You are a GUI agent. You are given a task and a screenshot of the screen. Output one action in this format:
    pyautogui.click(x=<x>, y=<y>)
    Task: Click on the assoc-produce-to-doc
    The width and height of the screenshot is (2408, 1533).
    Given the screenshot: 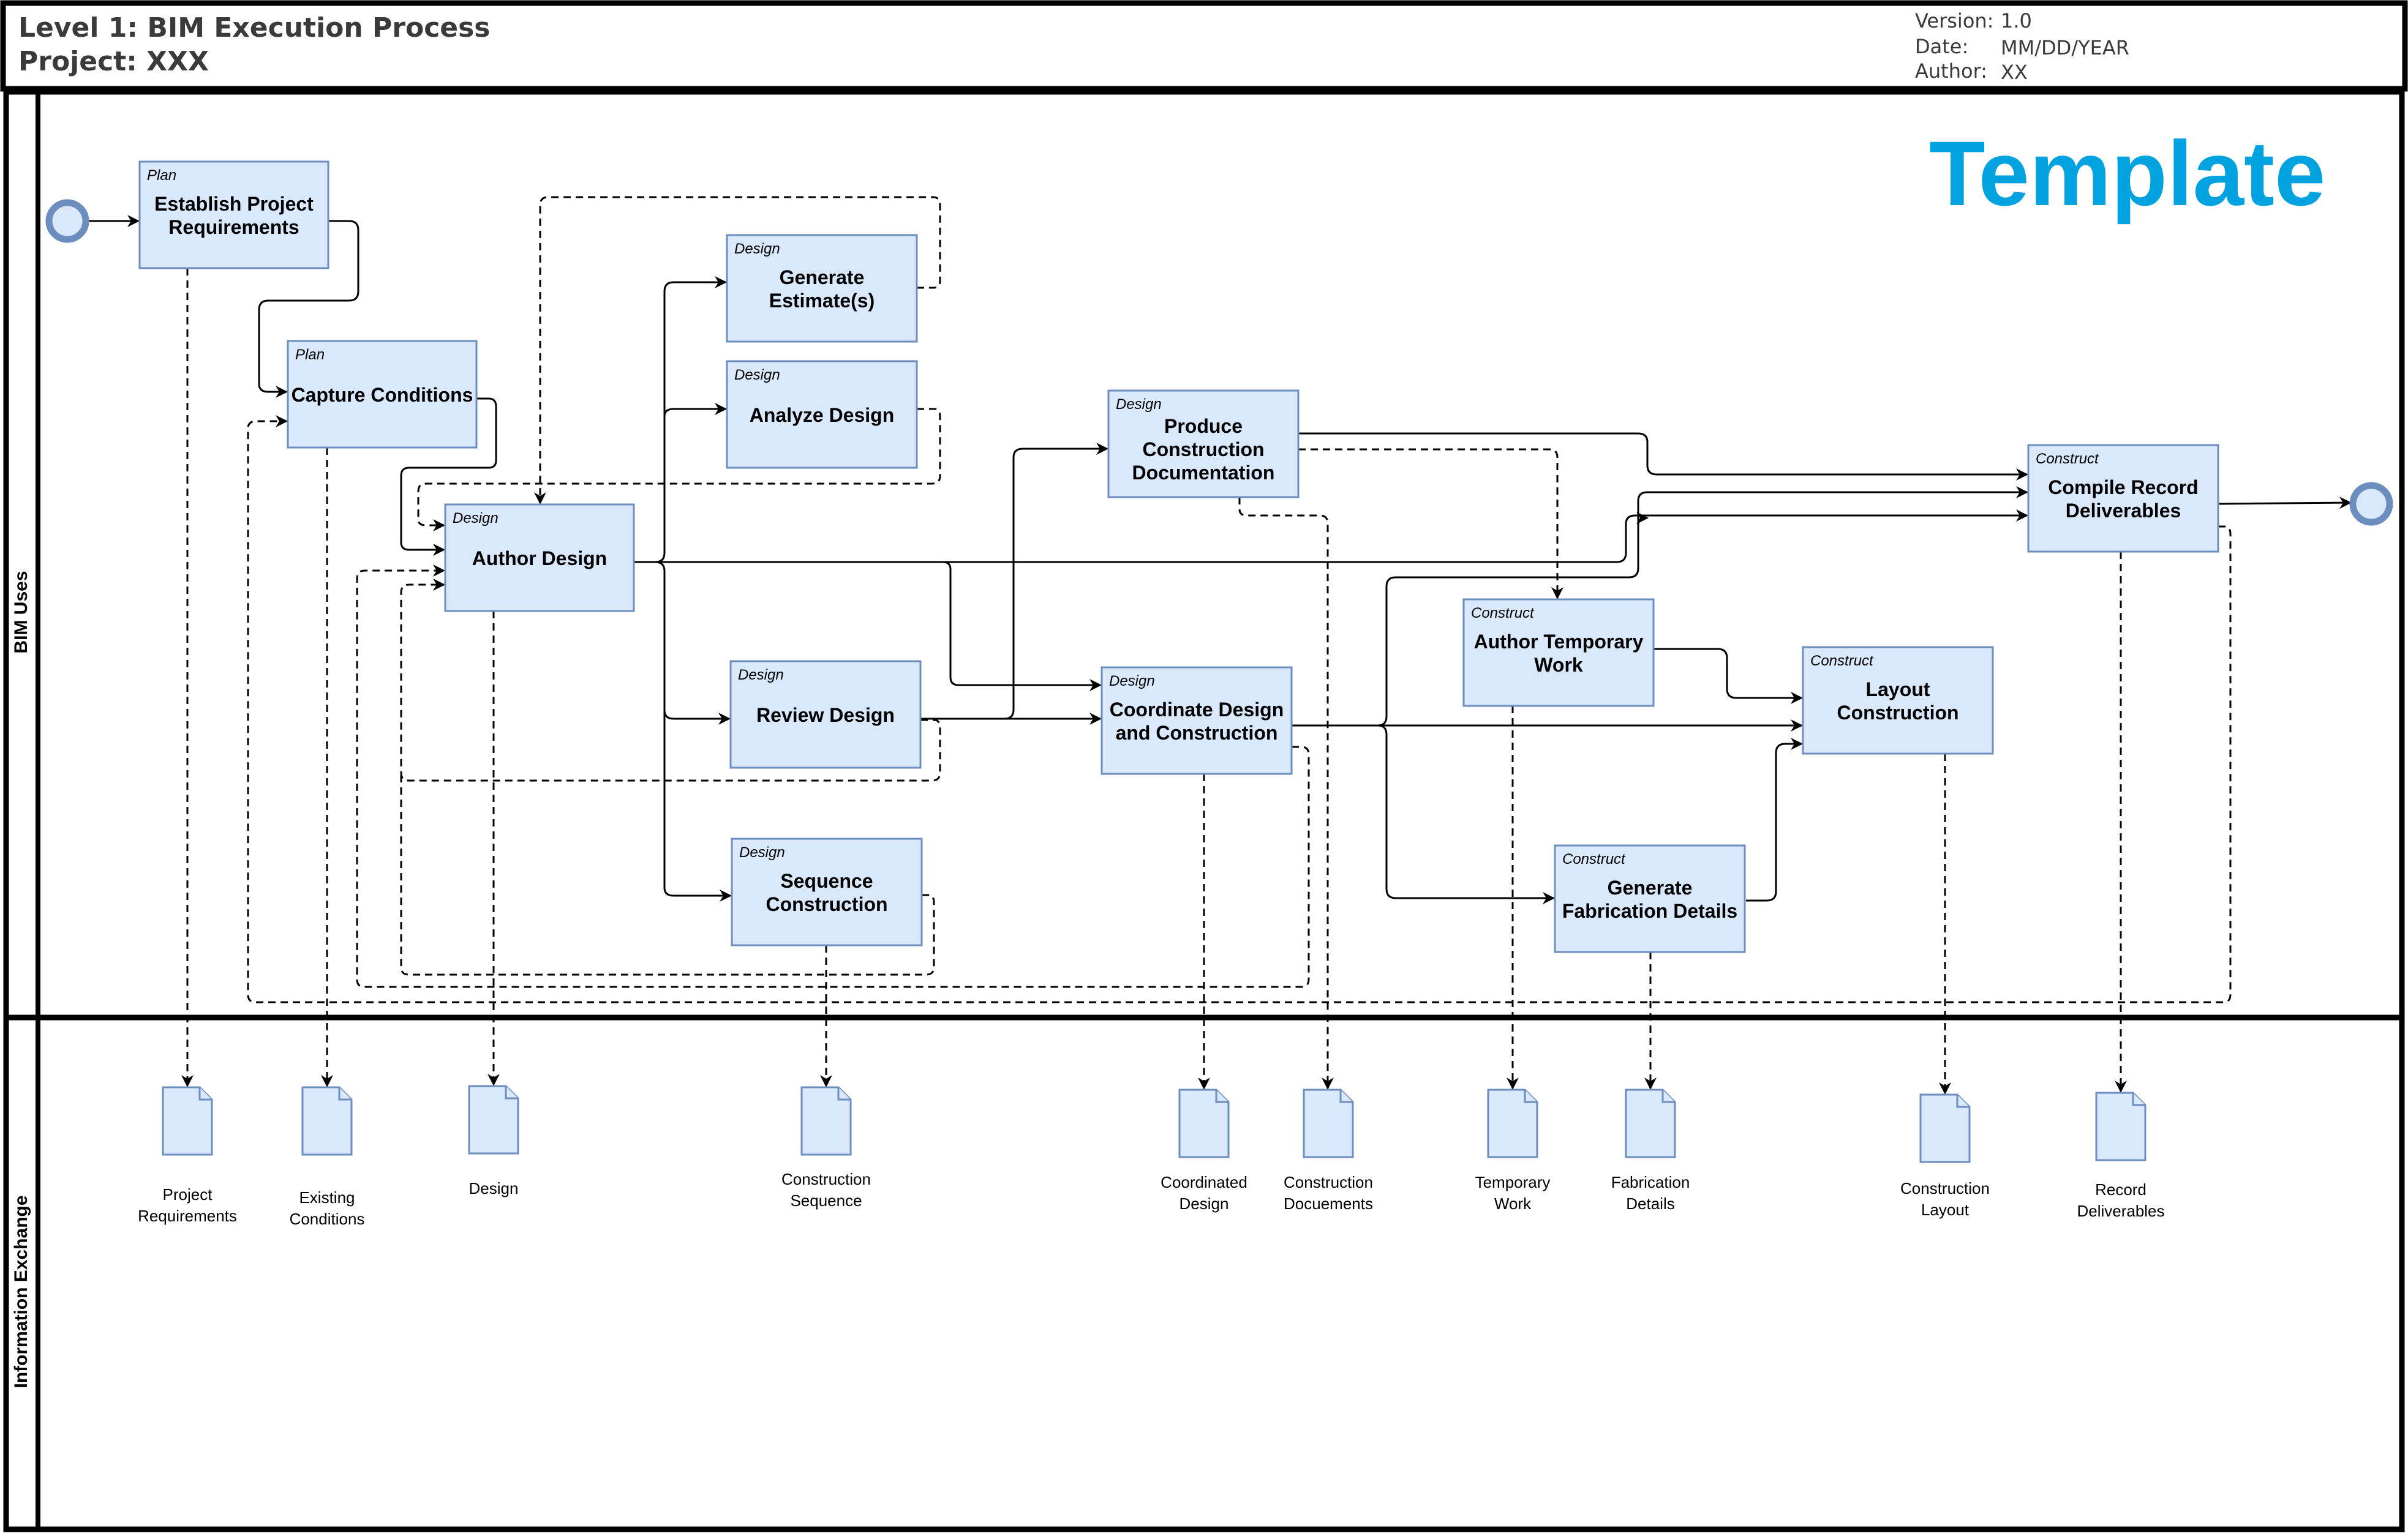 What is the action you would take?
    pyautogui.click(x=1286, y=793)
    